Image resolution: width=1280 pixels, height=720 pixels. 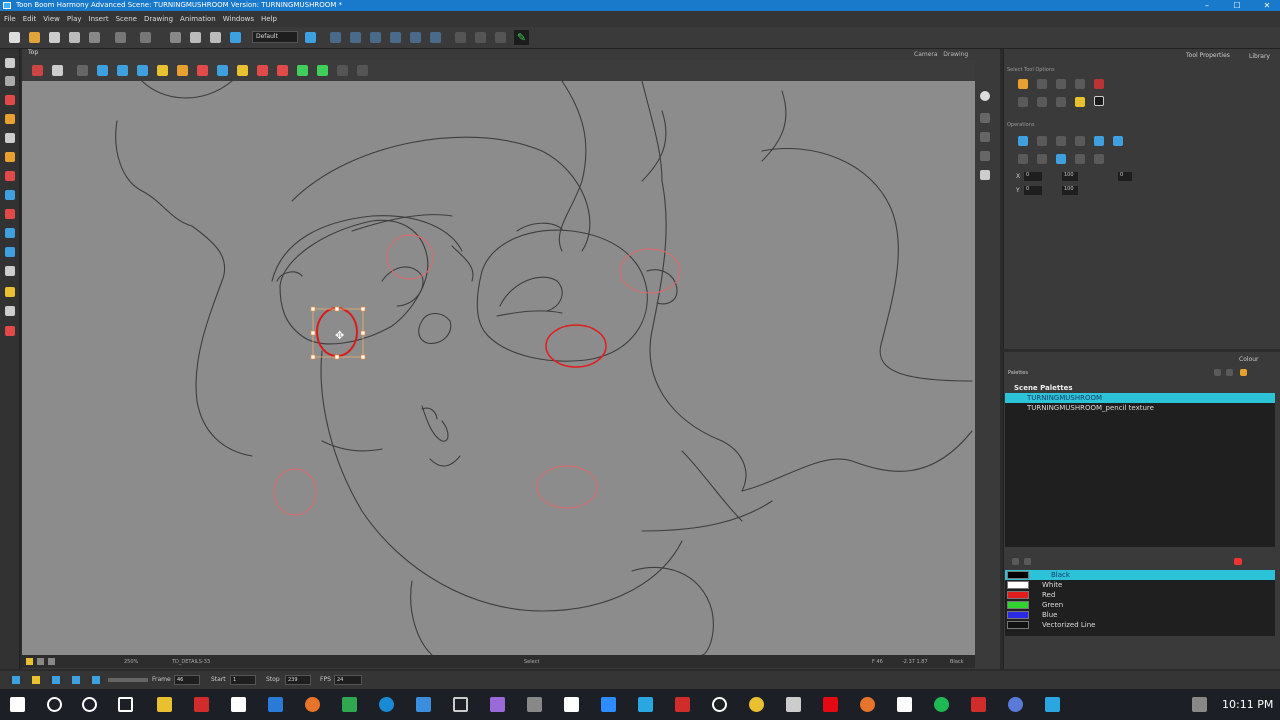 I want to click on pen-app-icon, so click(x=497, y=704).